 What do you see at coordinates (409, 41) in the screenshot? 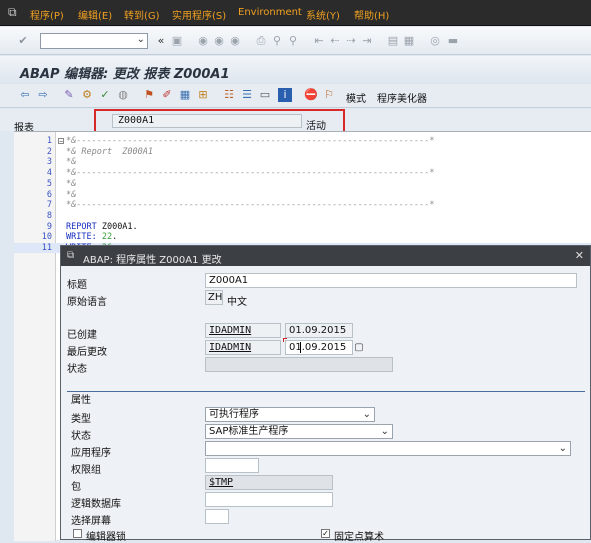
I see `shortcut-icon: ▦` at bounding box center [409, 41].